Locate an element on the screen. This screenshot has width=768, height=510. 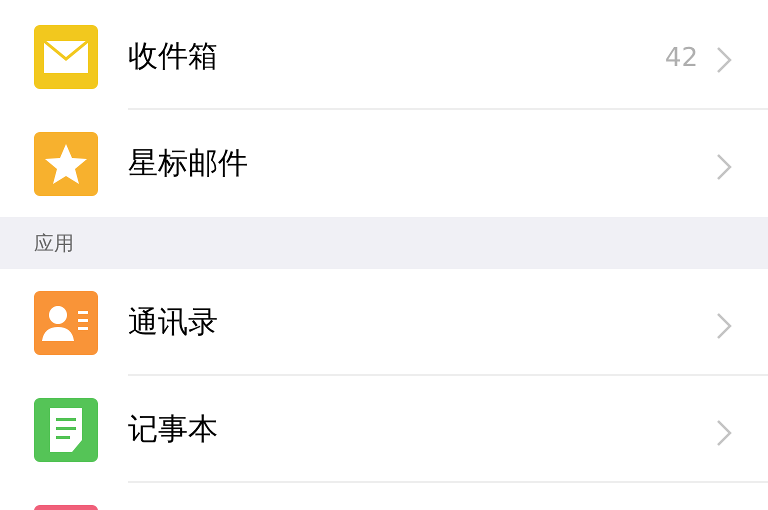
item-label: 记事本 is located at coordinates (173, 430).